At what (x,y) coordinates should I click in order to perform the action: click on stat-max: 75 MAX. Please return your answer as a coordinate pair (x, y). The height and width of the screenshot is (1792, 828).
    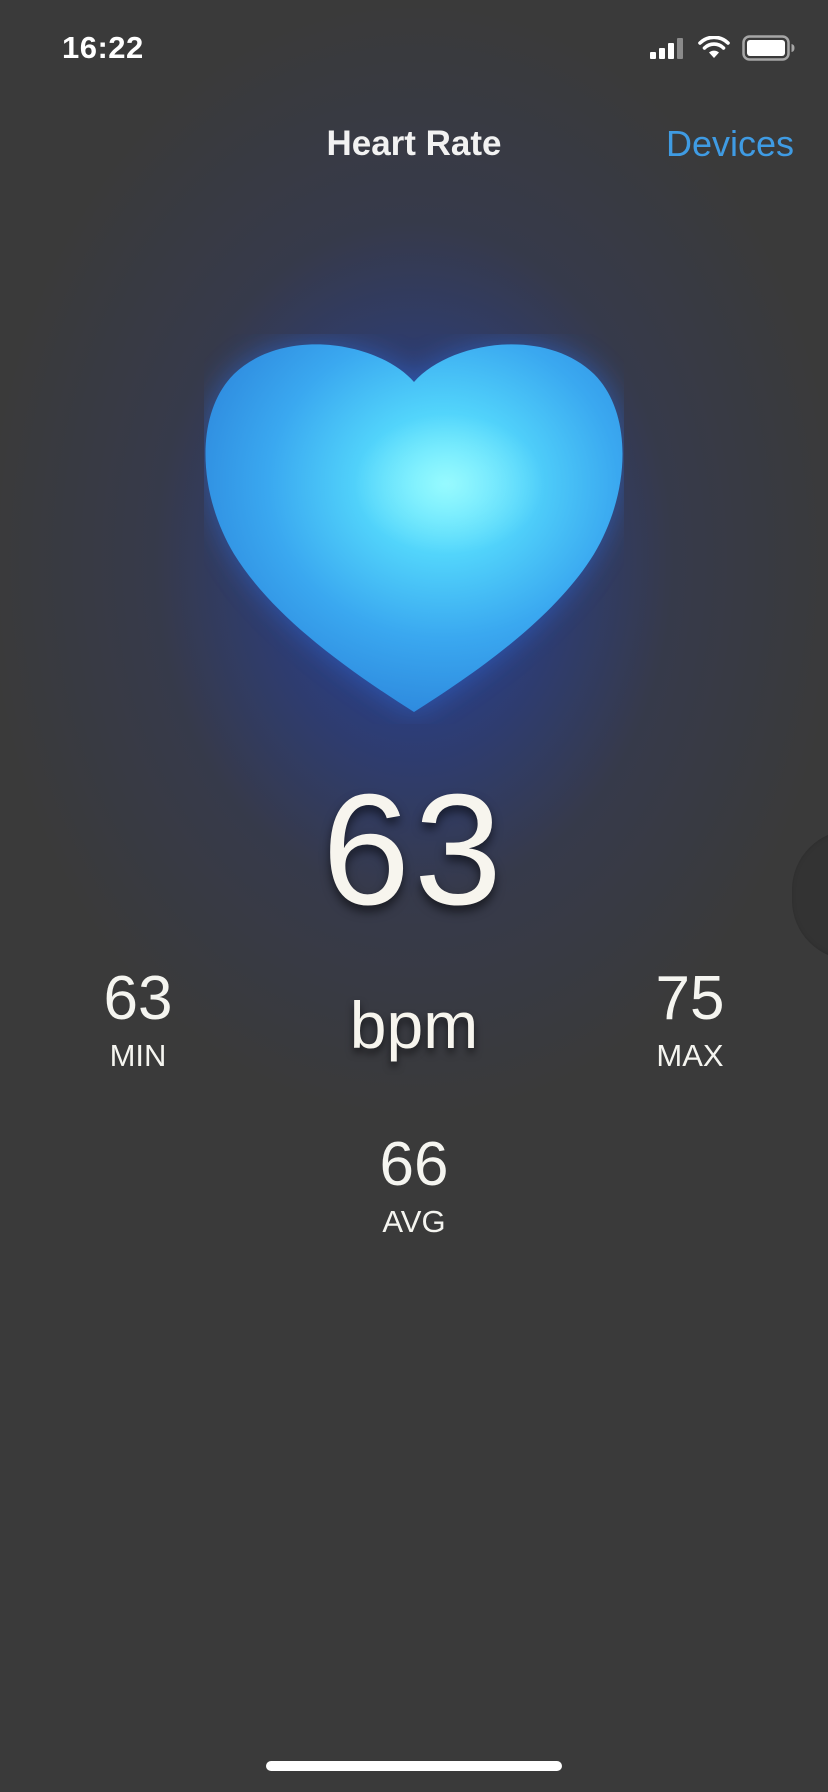
    Looking at the image, I should click on (690, 1020).